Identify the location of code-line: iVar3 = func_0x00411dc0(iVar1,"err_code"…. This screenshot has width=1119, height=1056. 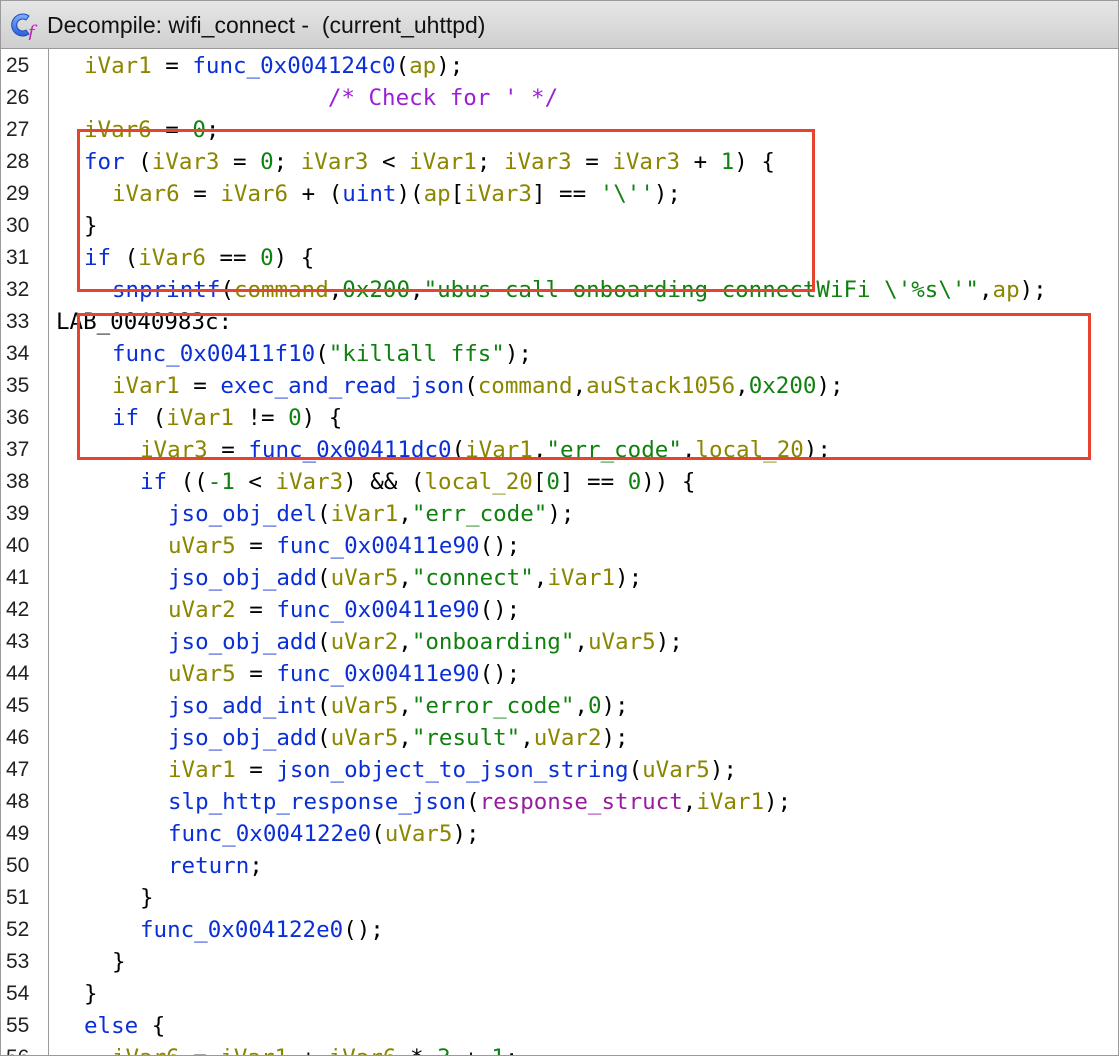
(485, 450).